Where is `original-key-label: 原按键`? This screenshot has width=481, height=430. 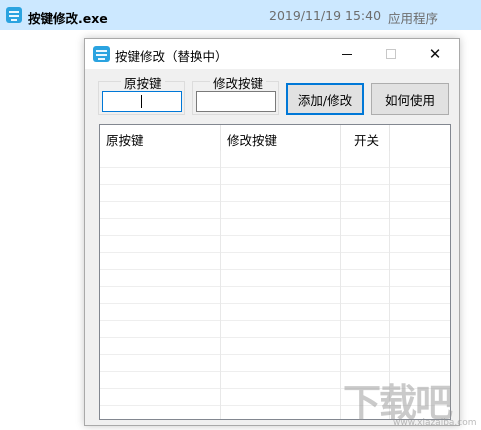
original-key-label: 原按键 is located at coordinates (143, 82).